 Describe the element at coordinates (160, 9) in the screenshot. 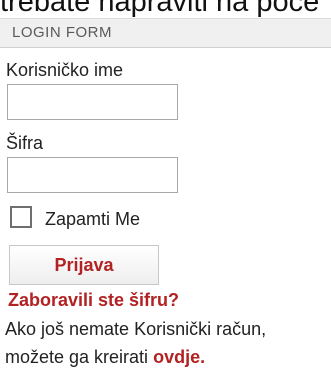

I see `page-top-text: trebate napraviti na poče` at that location.